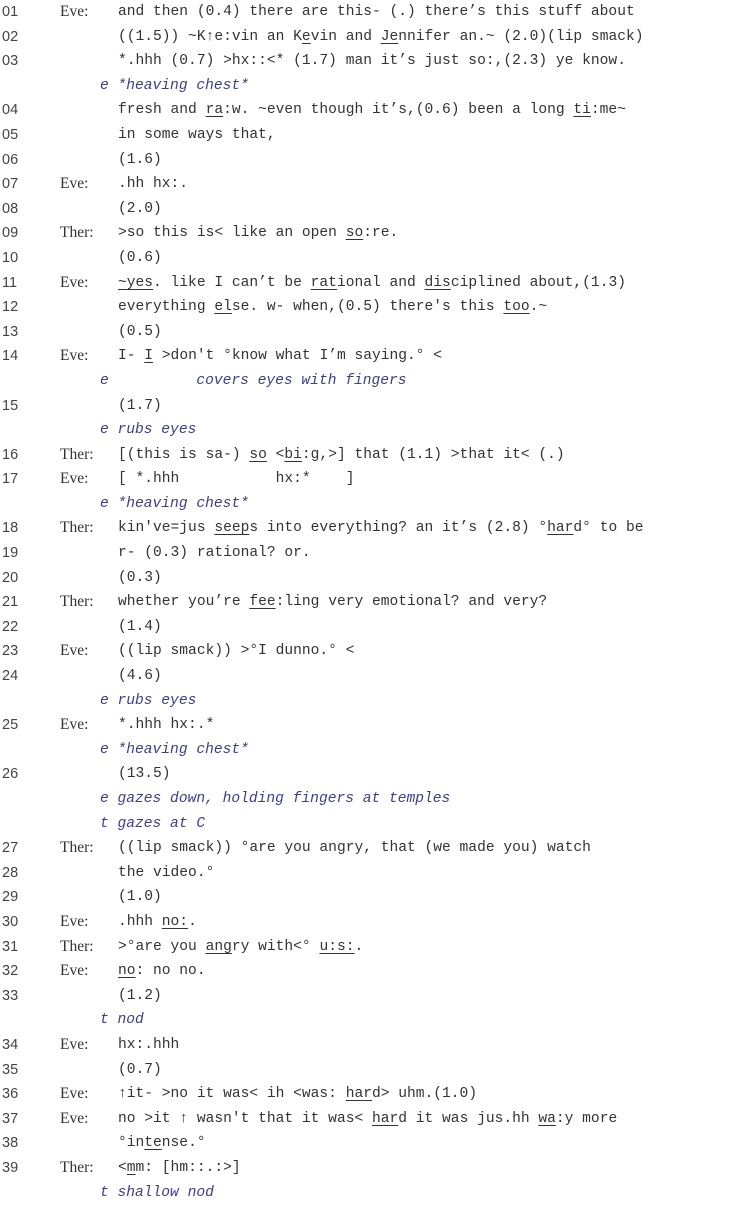  I want to click on line-number: 08, so click(10, 209).